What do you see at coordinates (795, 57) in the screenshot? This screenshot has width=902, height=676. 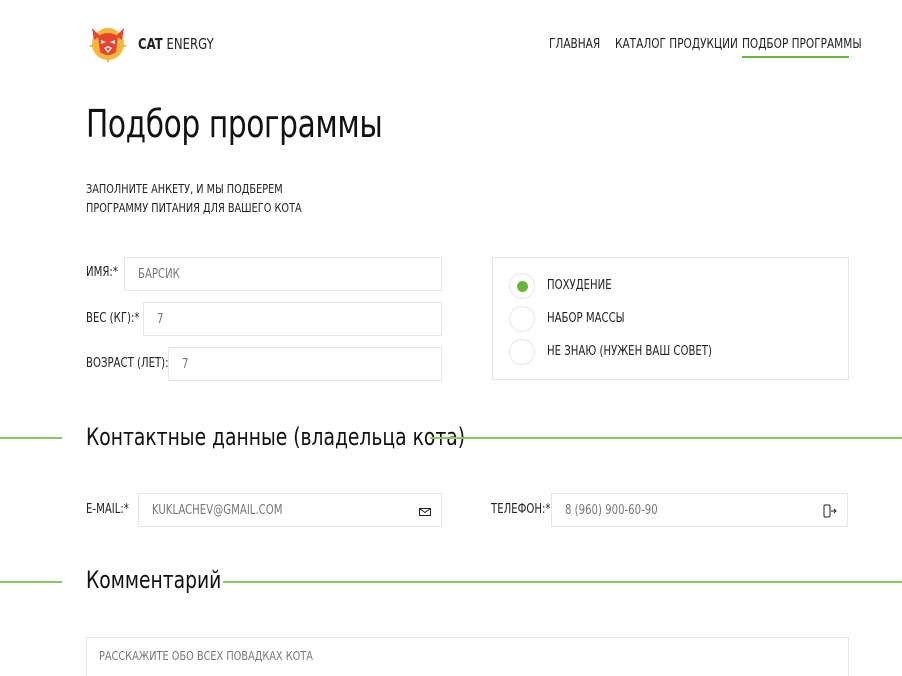 I see `nav-active-underline` at bounding box center [795, 57].